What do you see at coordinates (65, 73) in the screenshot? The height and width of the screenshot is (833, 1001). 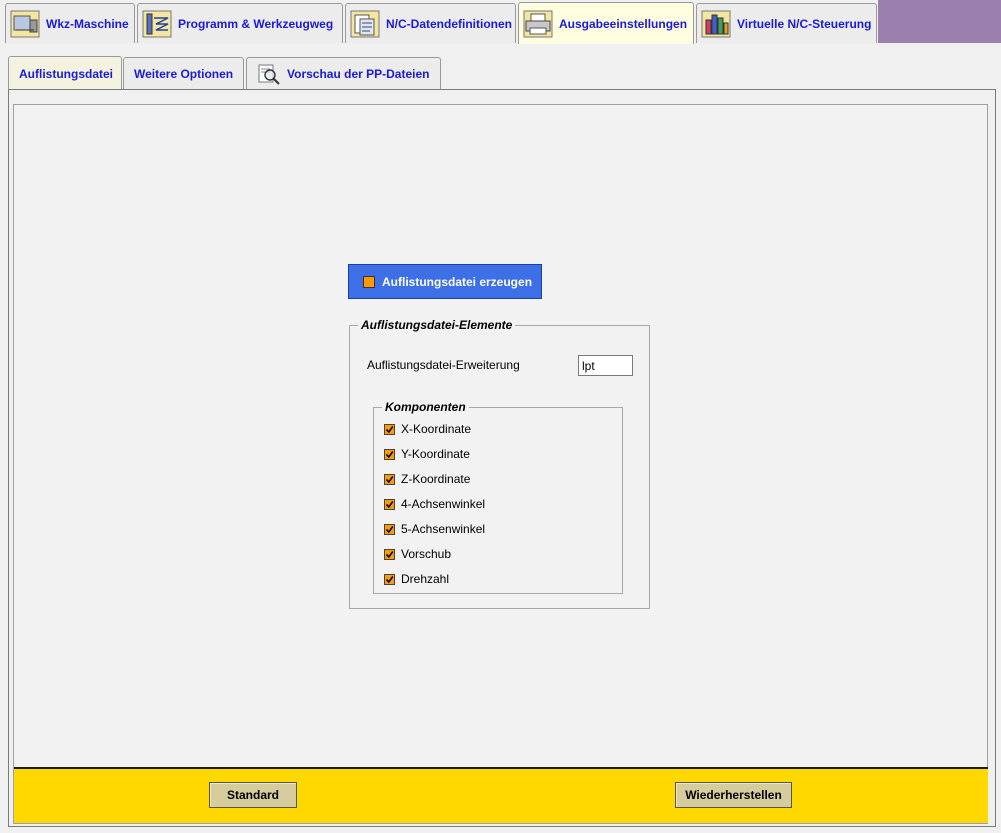 I see `subtab-auflistungsdatei: Auflistungsdatei` at bounding box center [65, 73].